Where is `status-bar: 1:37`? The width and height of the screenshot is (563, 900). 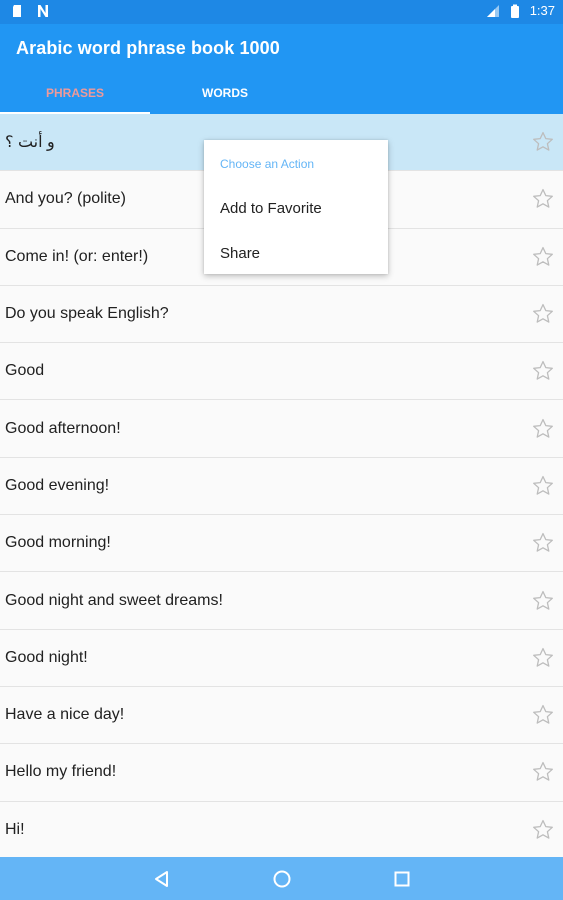
status-bar: 1:37 is located at coordinates (281, 12).